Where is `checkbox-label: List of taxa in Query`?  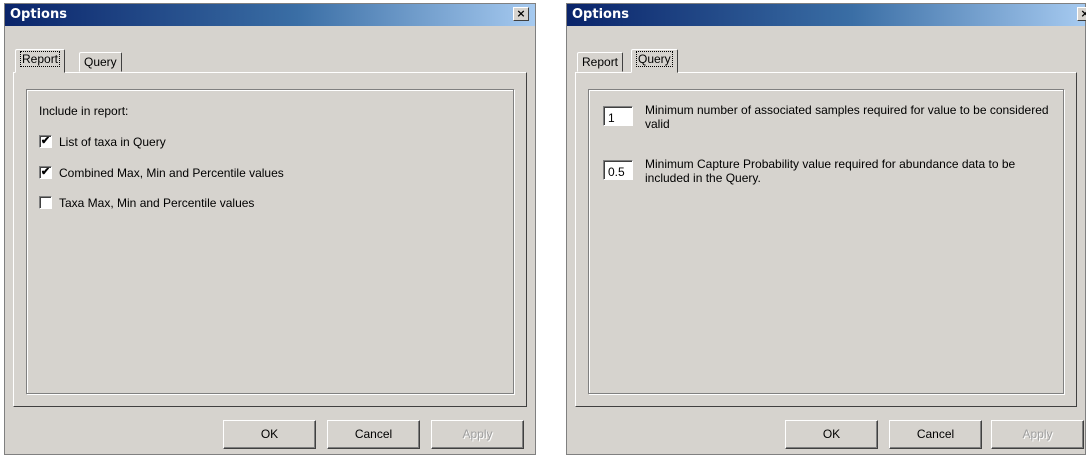
checkbox-label: List of taxa in Query is located at coordinates (112, 142).